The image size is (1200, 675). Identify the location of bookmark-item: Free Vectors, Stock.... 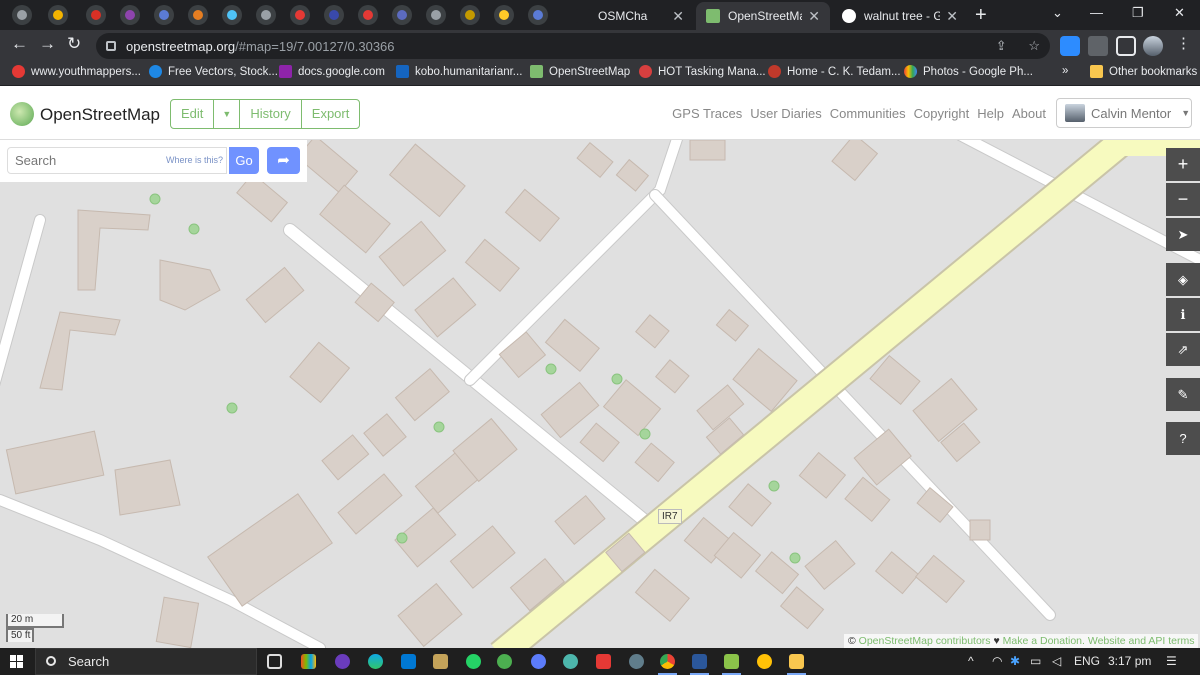
(213, 71).